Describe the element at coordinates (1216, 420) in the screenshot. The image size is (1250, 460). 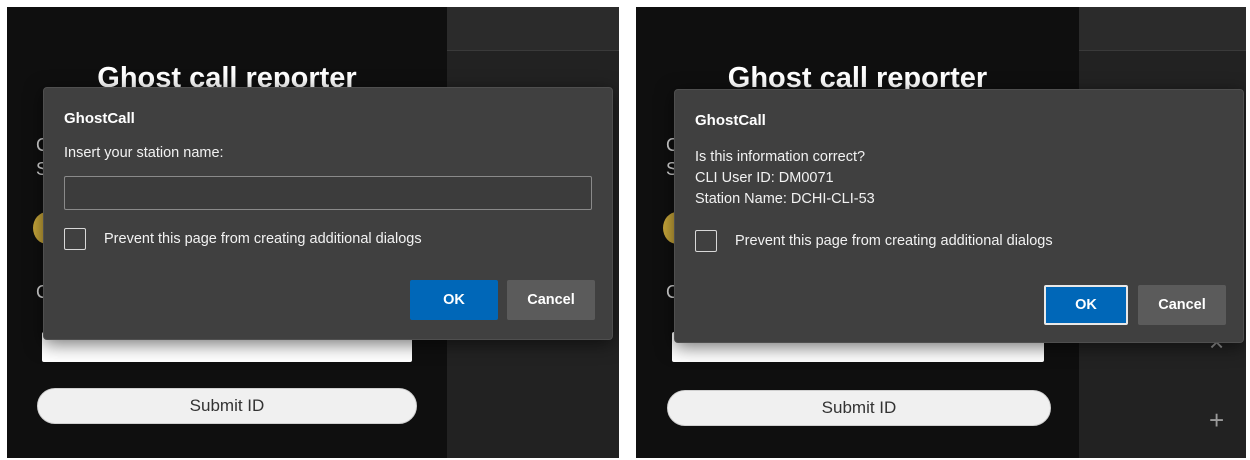
I see `add-icon: +` at that location.